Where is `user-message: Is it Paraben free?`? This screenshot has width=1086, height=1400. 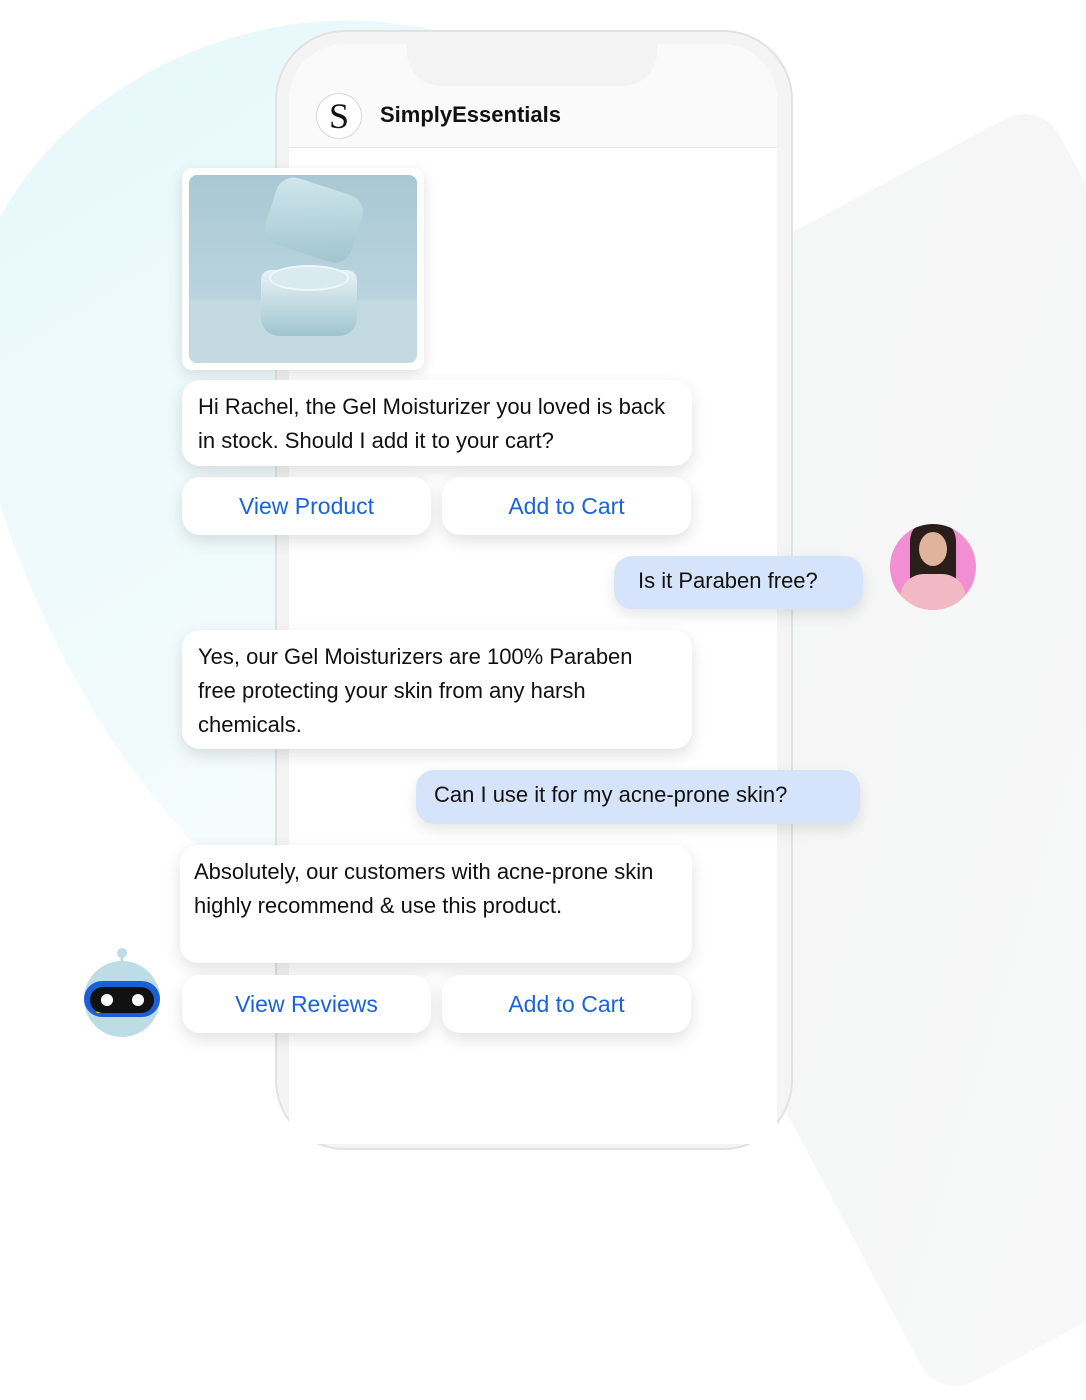 user-message: Is it Paraben free? is located at coordinates (738, 582).